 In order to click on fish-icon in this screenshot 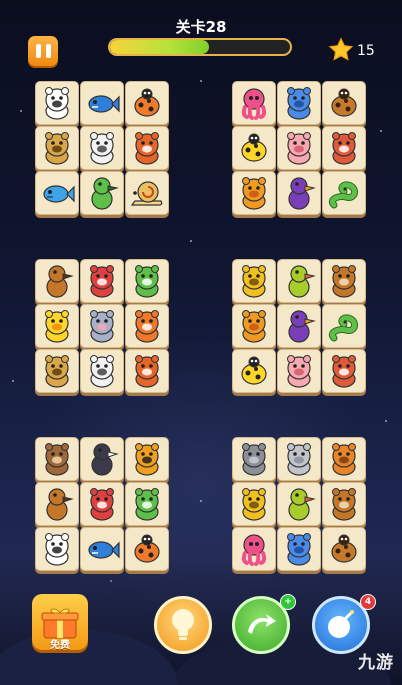, I will do `click(59, 194)`.